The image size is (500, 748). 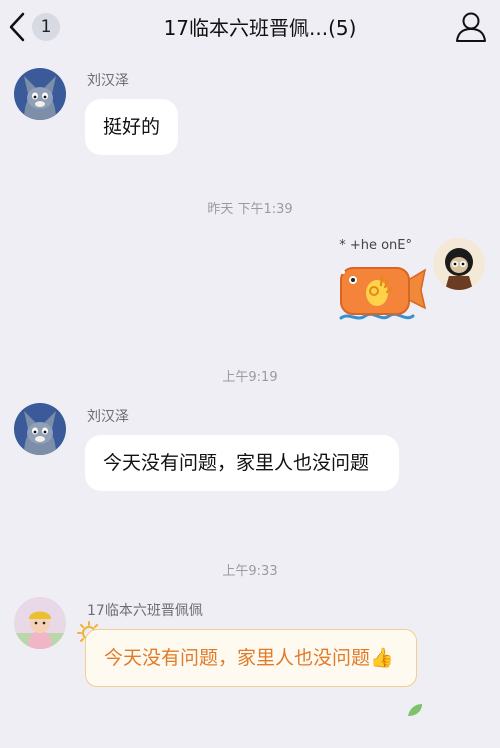 What do you see at coordinates (250, 377) in the screenshot?
I see `timestamp: 上午9:19` at bounding box center [250, 377].